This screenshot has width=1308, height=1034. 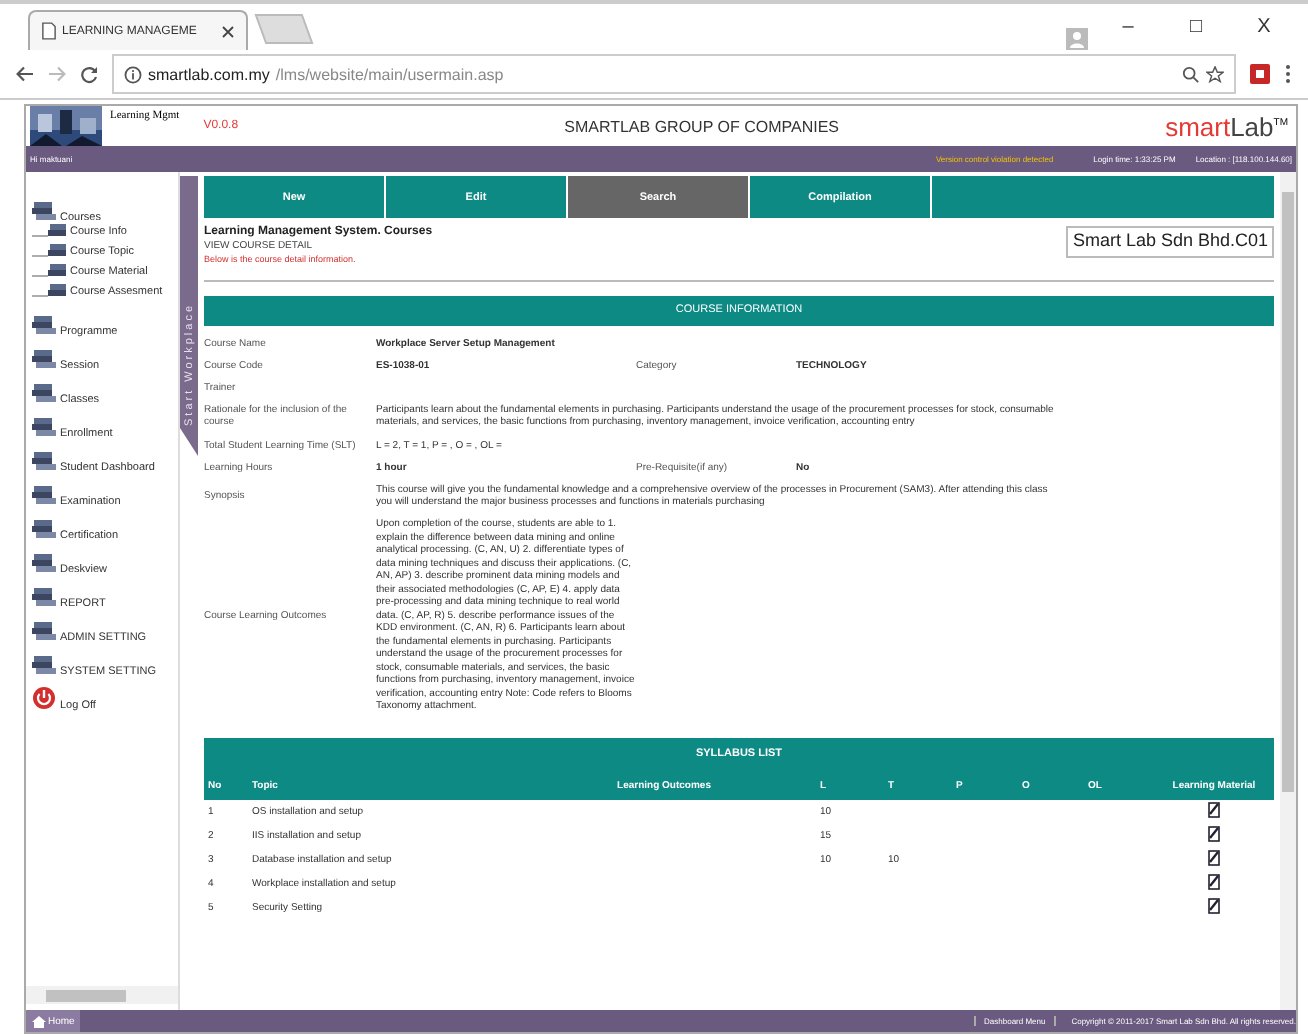 What do you see at coordinates (1288, 74) in the screenshot?
I see `menu-icon` at bounding box center [1288, 74].